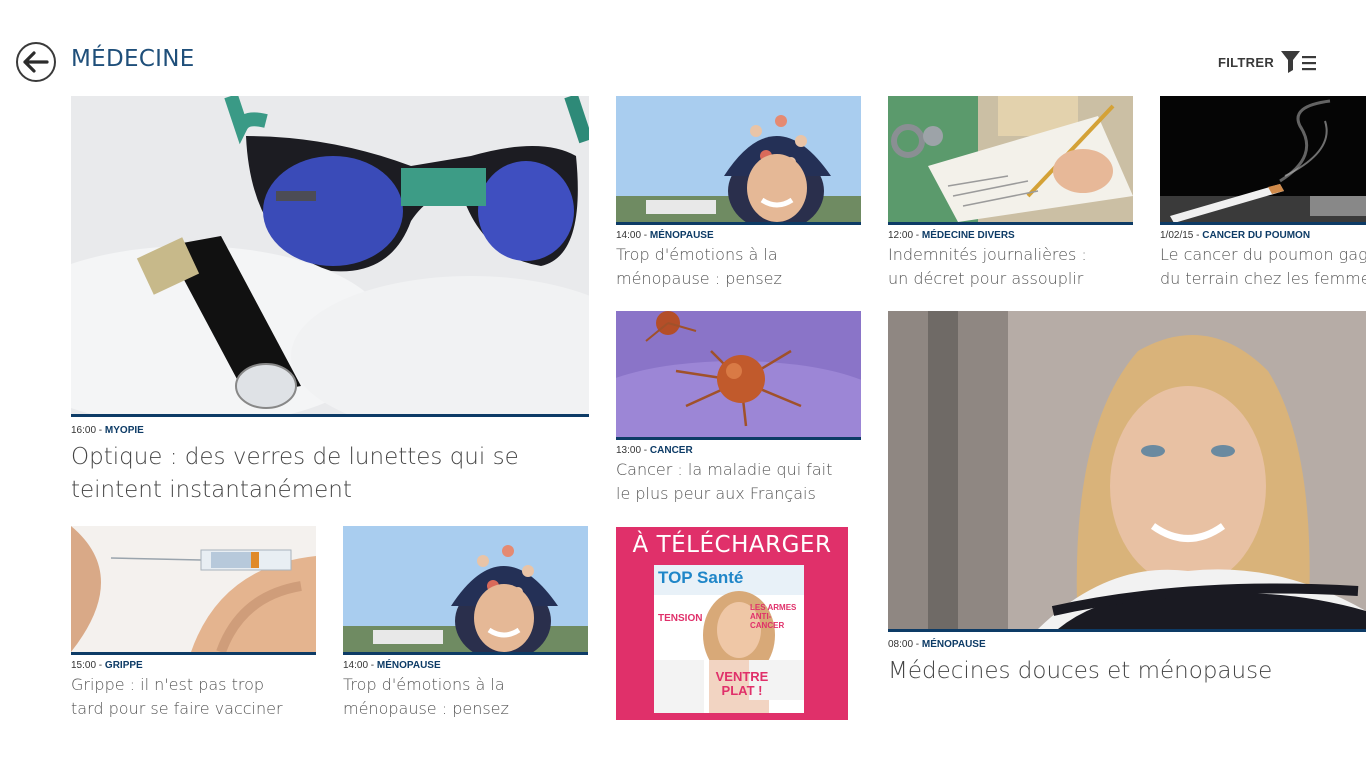 The image size is (1366, 768). I want to click on article-meta: 08:00 - MÉNOPAUSE, so click(937, 644).